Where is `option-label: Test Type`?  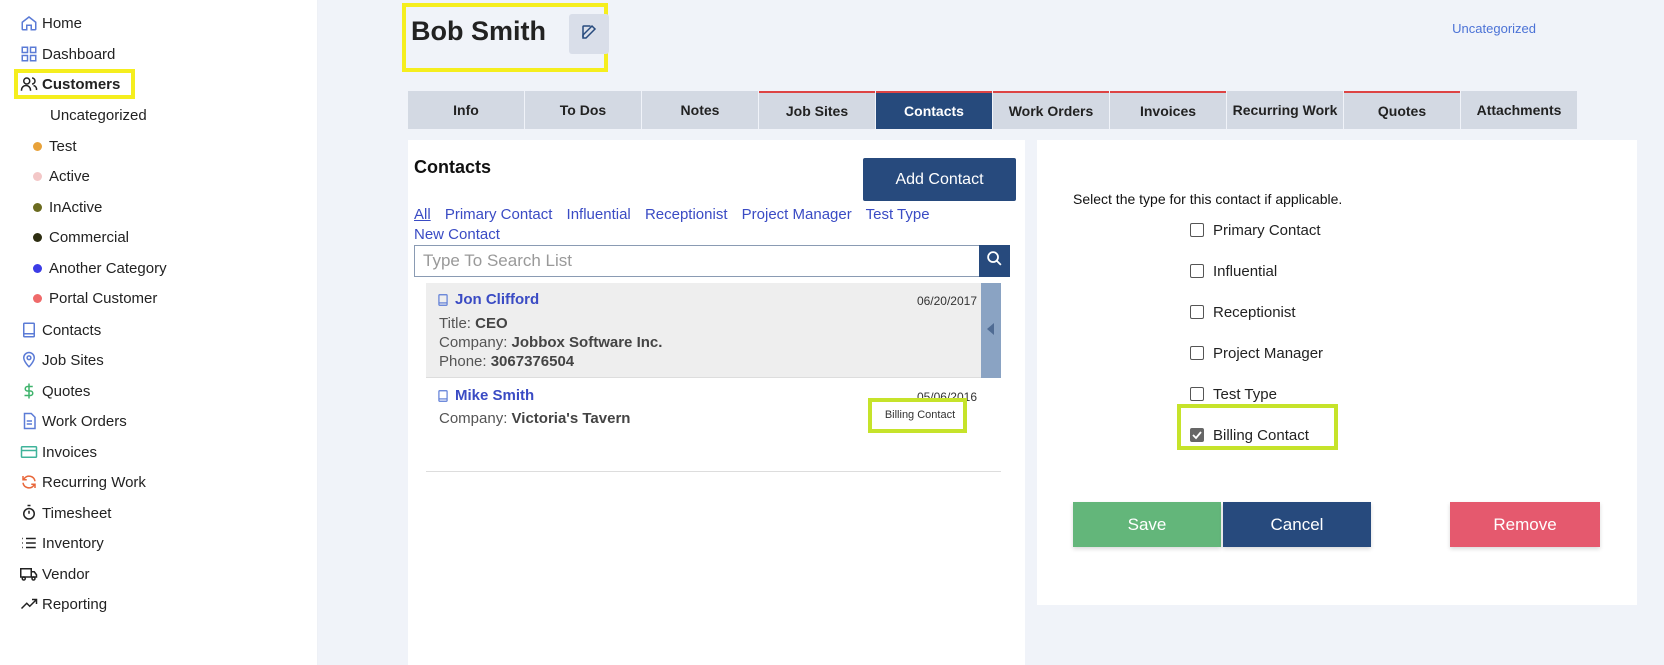
option-label: Test Type is located at coordinates (1245, 394).